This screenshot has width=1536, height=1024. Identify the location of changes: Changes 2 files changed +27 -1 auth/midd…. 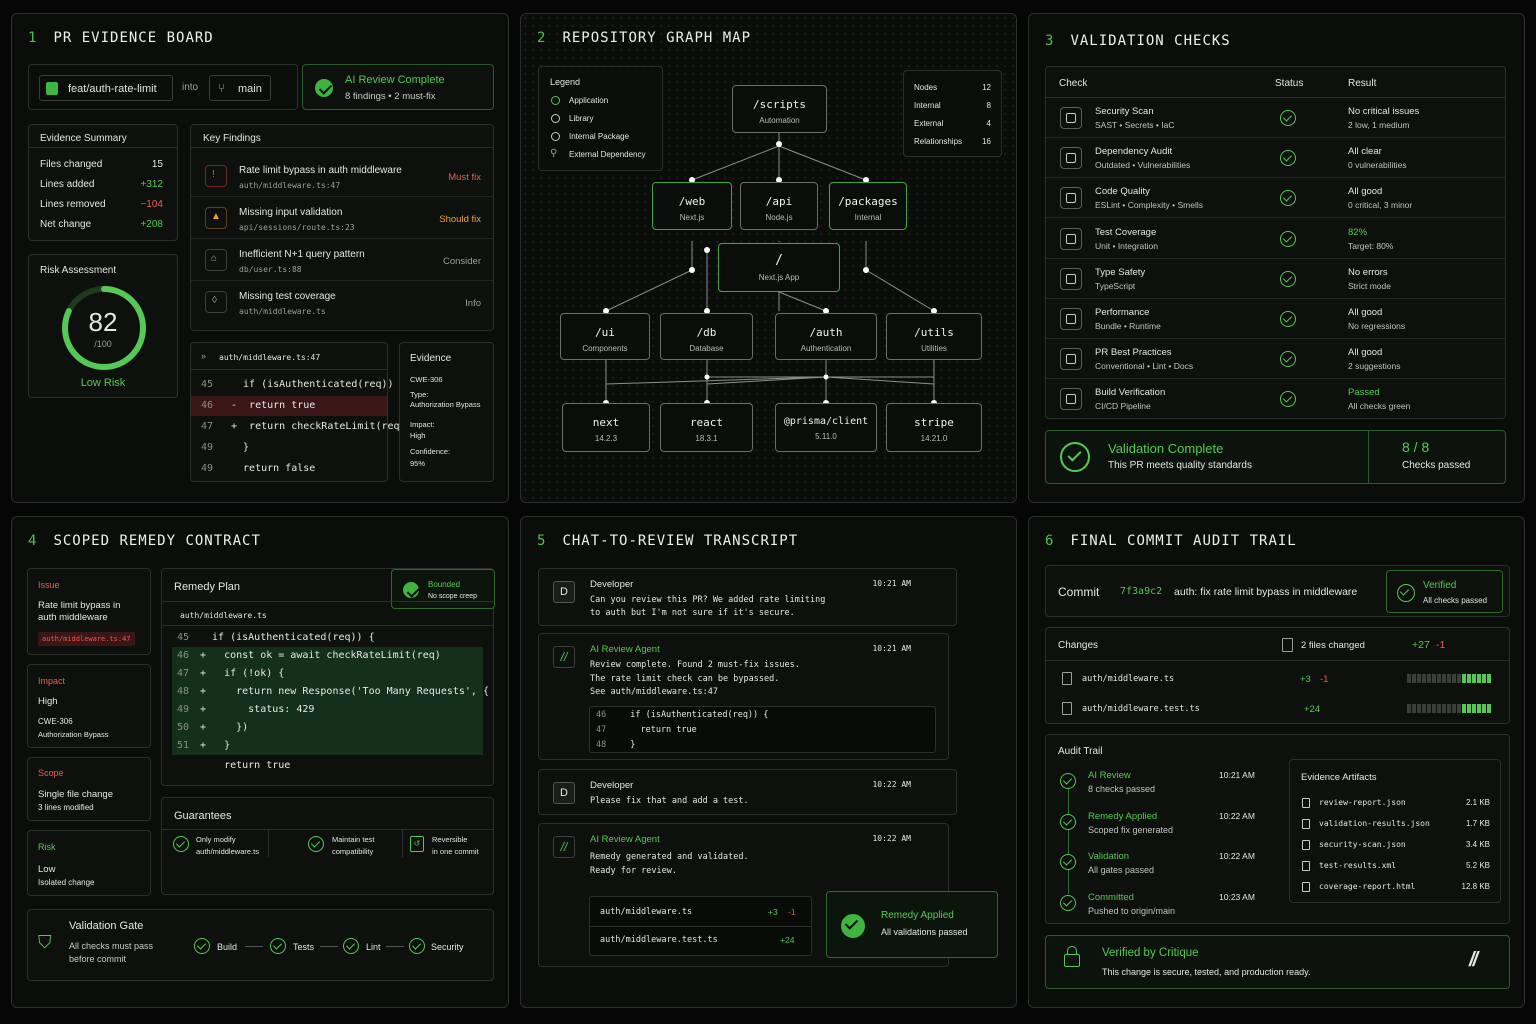
(1277, 675).